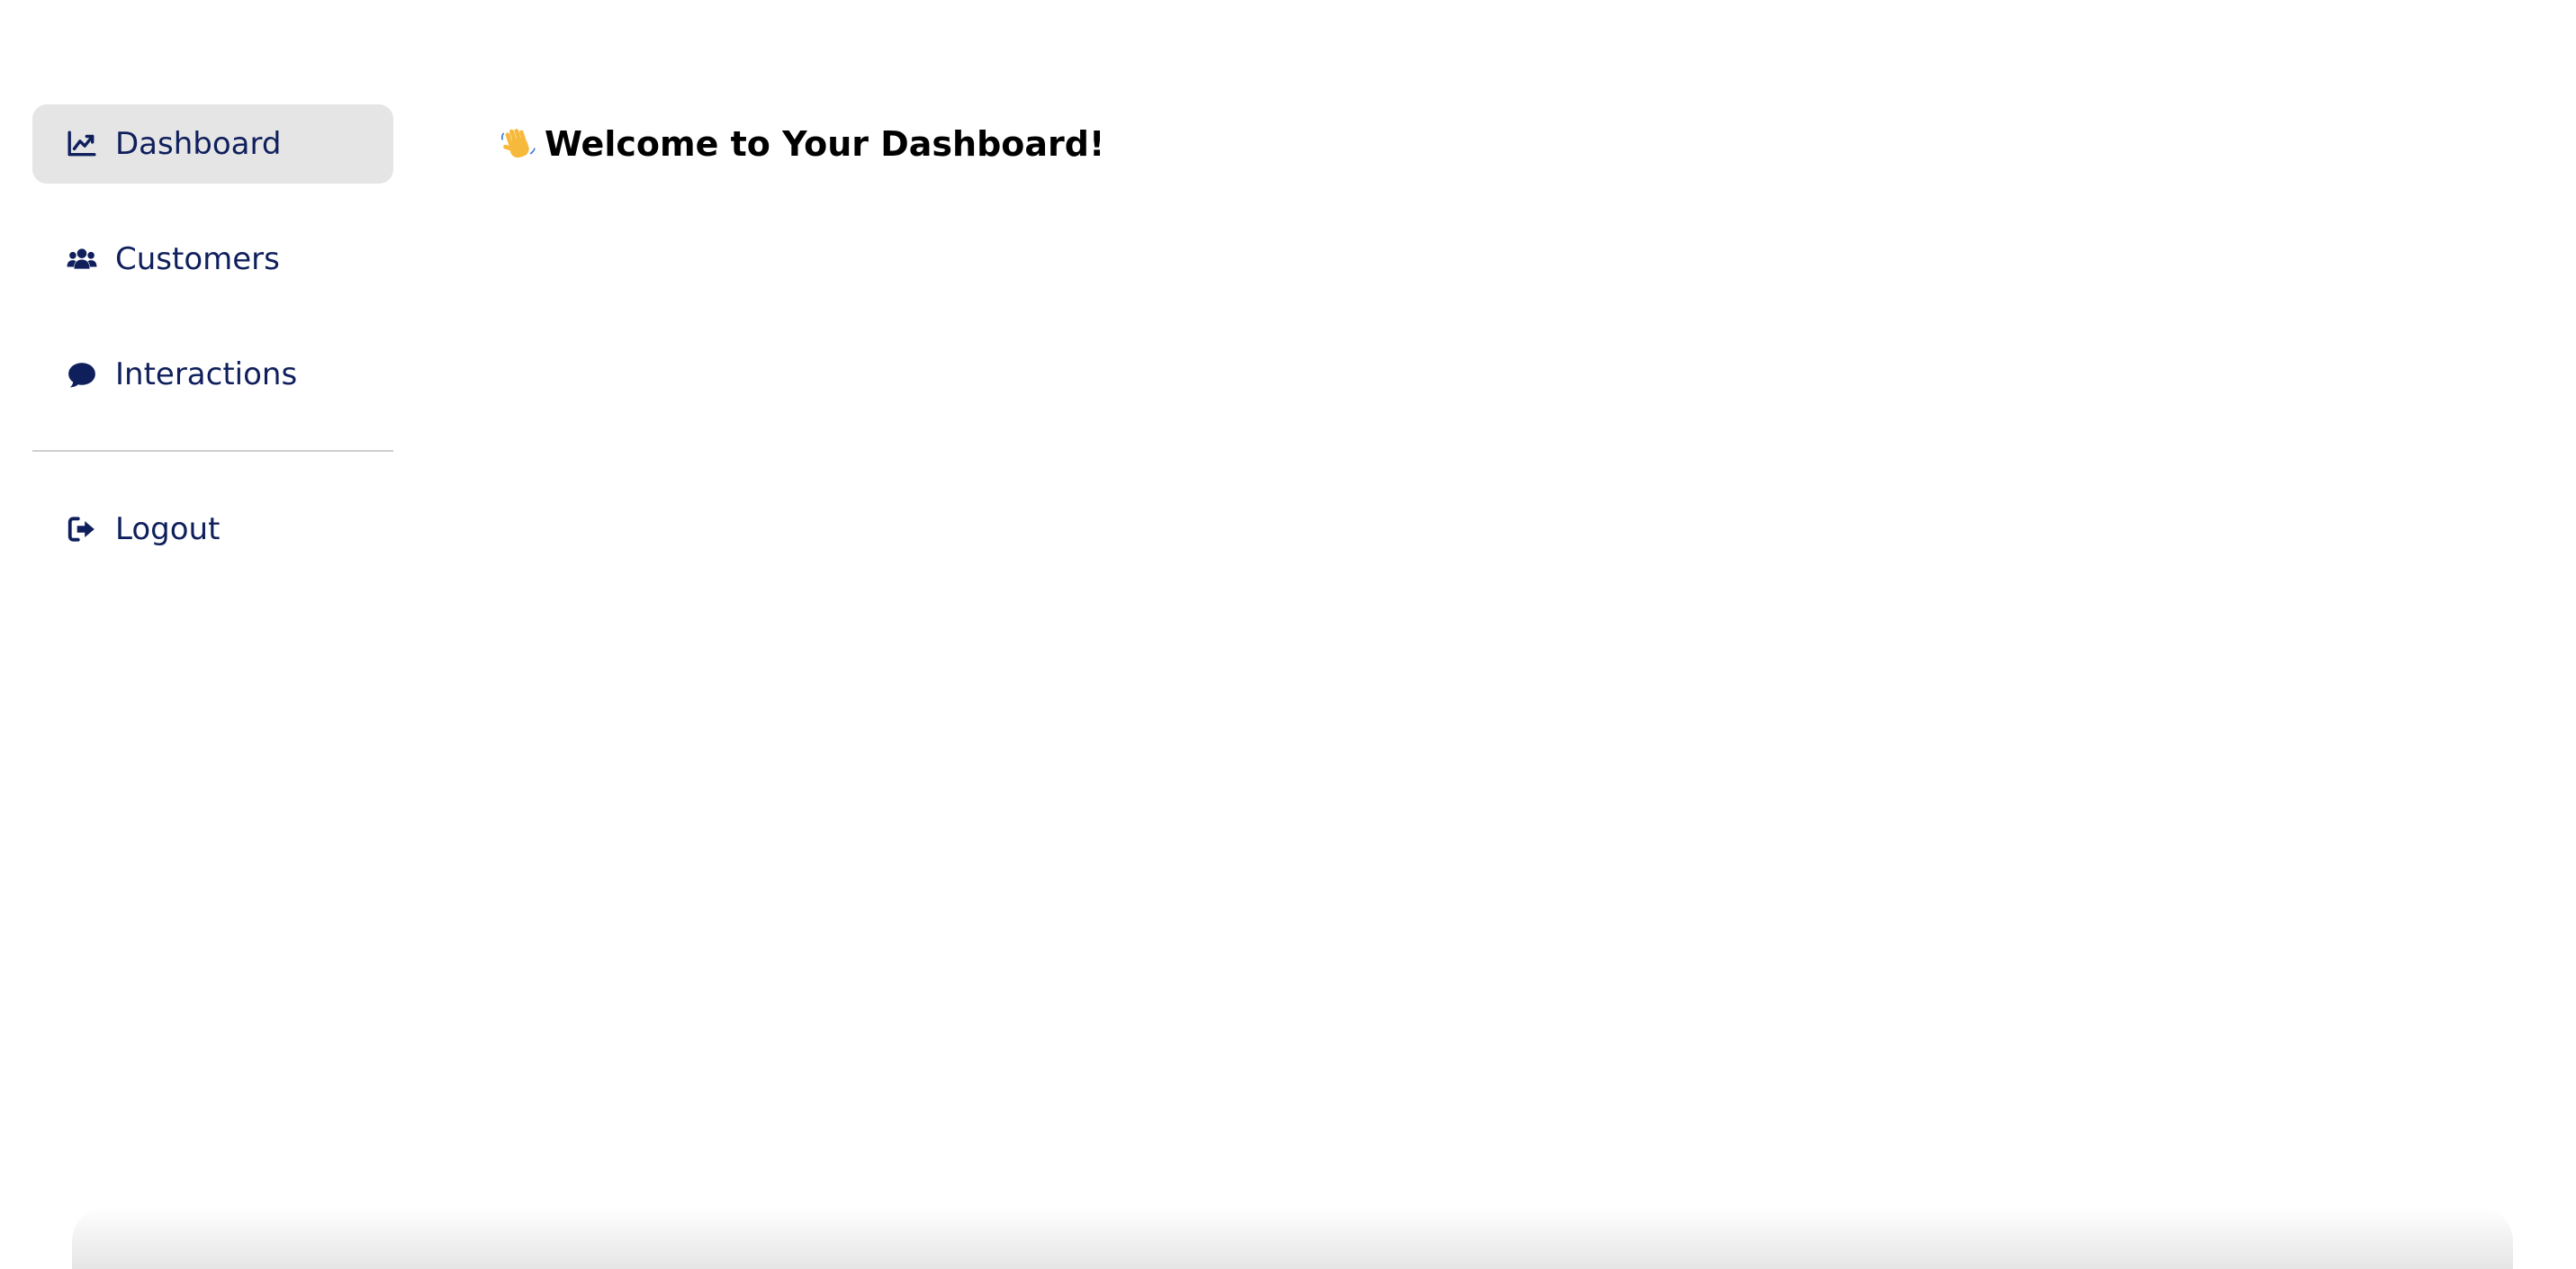  I want to click on page-title: Welcome to Your Dashboard!, so click(1538, 144).